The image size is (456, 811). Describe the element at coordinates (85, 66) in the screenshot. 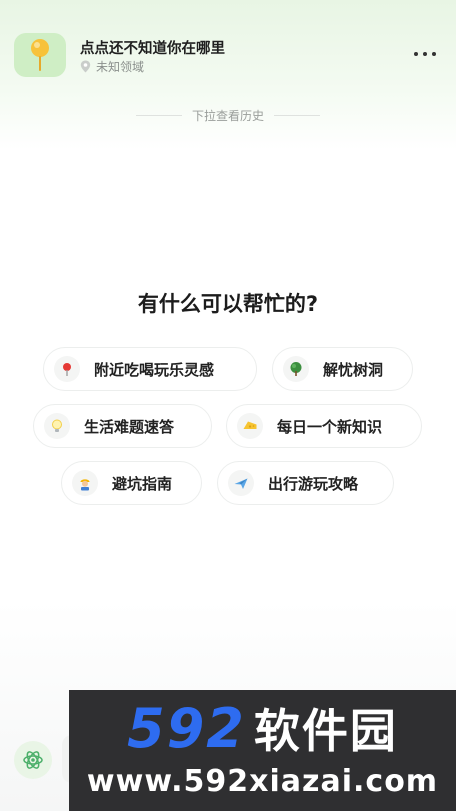

I see `location-icon` at that location.